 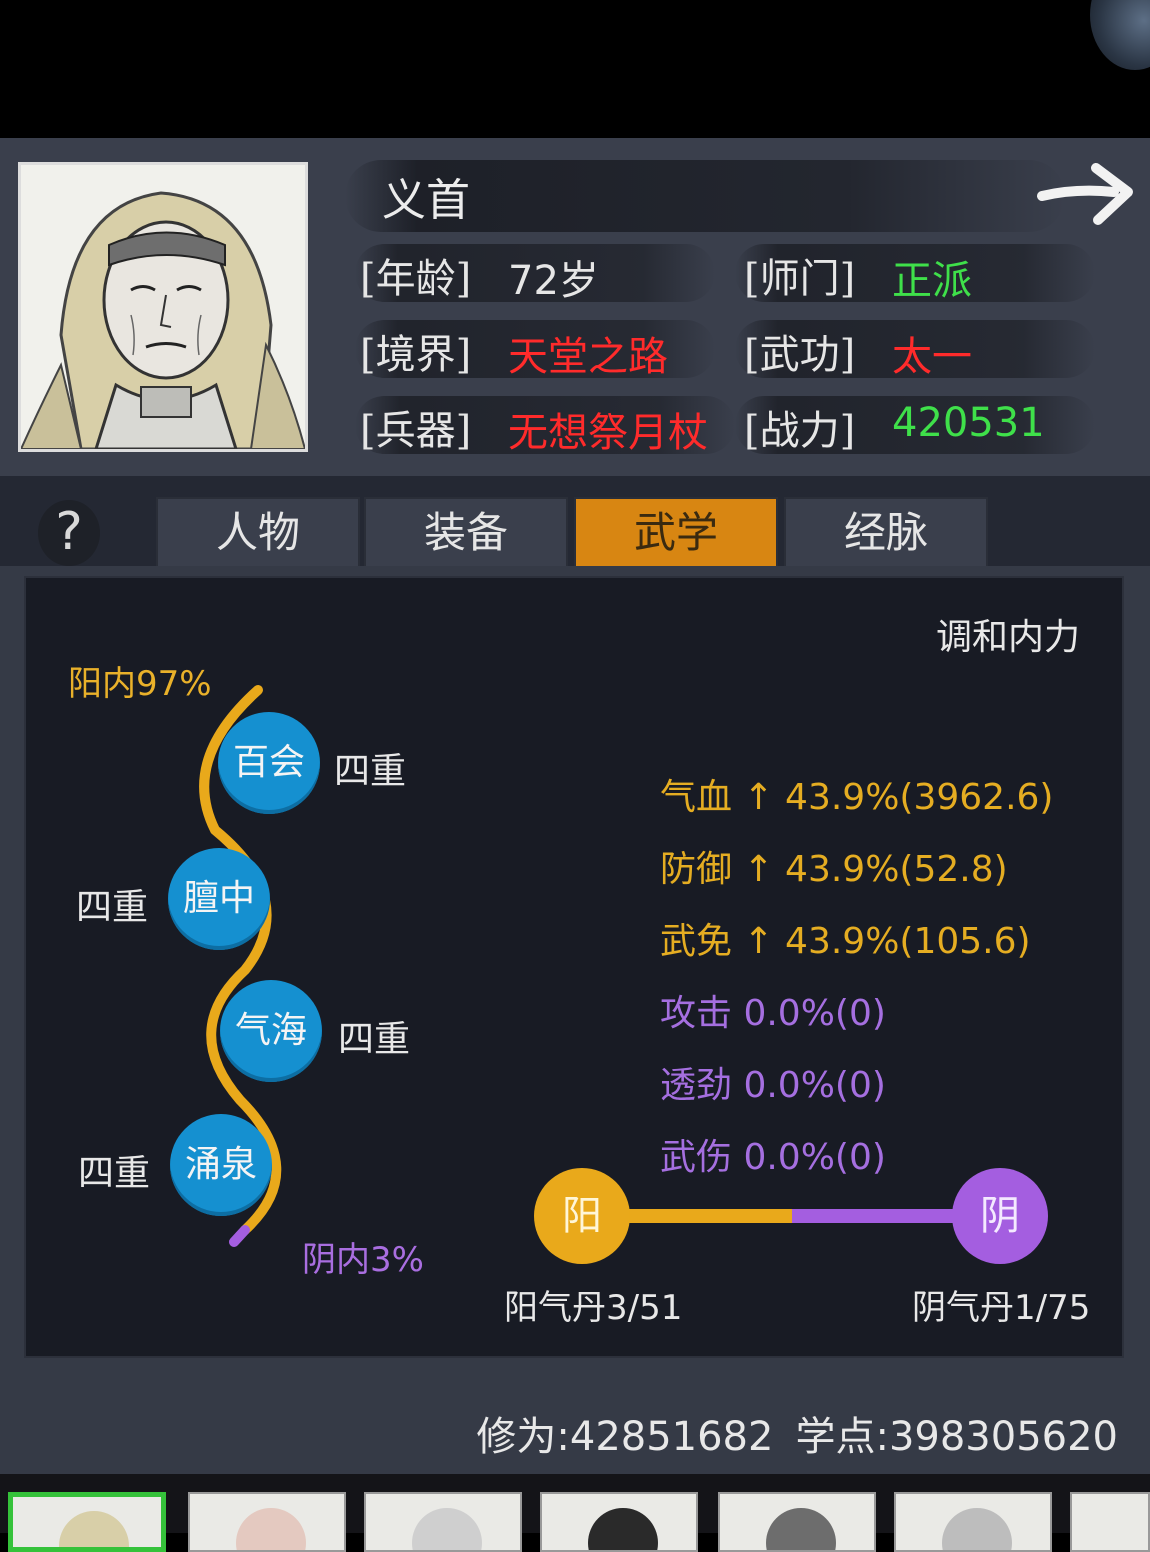 What do you see at coordinates (588, 357) in the screenshot?
I see `realm-value: 天堂之路` at bounding box center [588, 357].